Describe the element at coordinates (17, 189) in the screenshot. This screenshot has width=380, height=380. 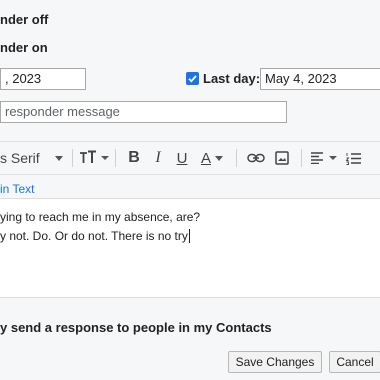
I see `plain-text-link: in Text` at that location.